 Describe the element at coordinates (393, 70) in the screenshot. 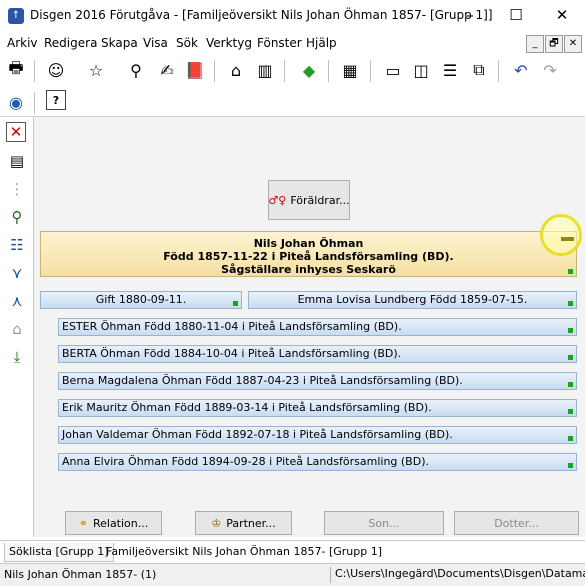

I see `window-single-icon: ▭` at that location.